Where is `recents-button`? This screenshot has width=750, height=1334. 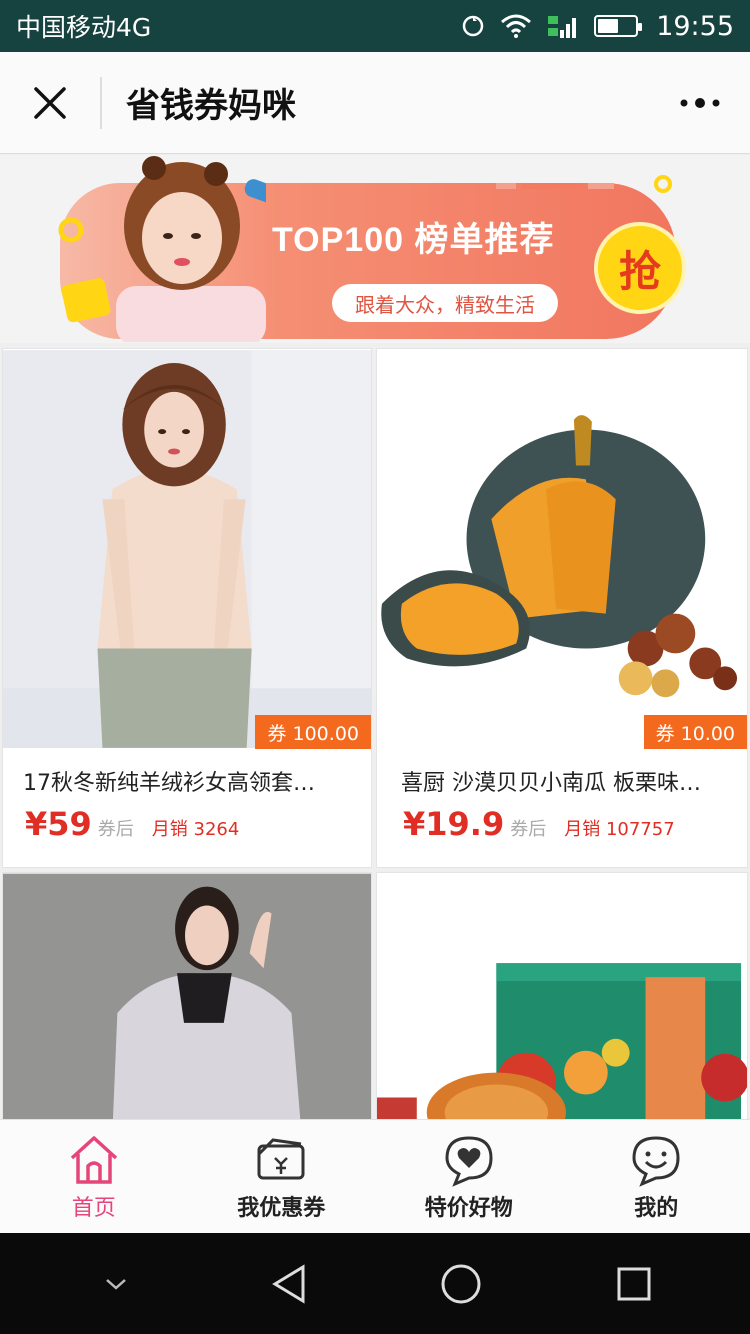
recents-button is located at coordinates (634, 1284).